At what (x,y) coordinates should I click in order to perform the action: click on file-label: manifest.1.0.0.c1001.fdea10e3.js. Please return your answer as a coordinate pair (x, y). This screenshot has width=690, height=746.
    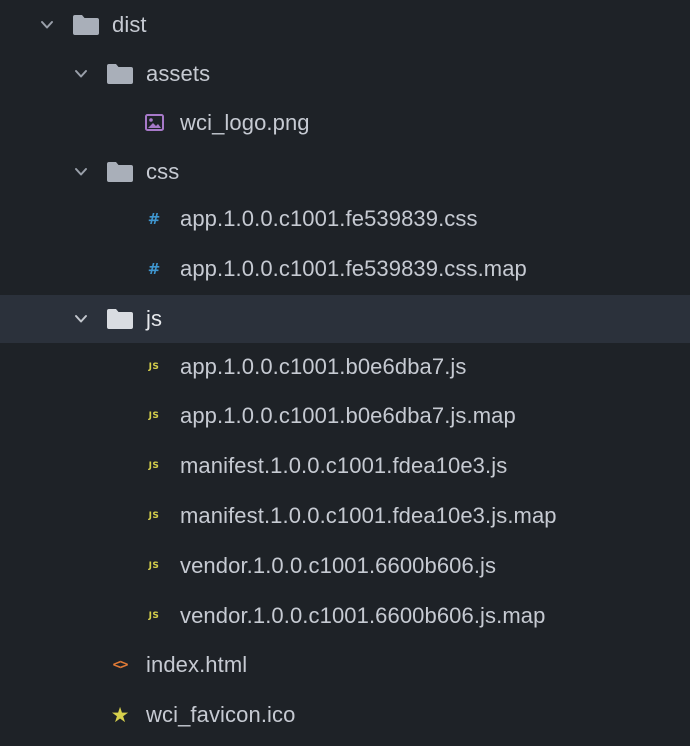
    Looking at the image, I should click on (344, 465).